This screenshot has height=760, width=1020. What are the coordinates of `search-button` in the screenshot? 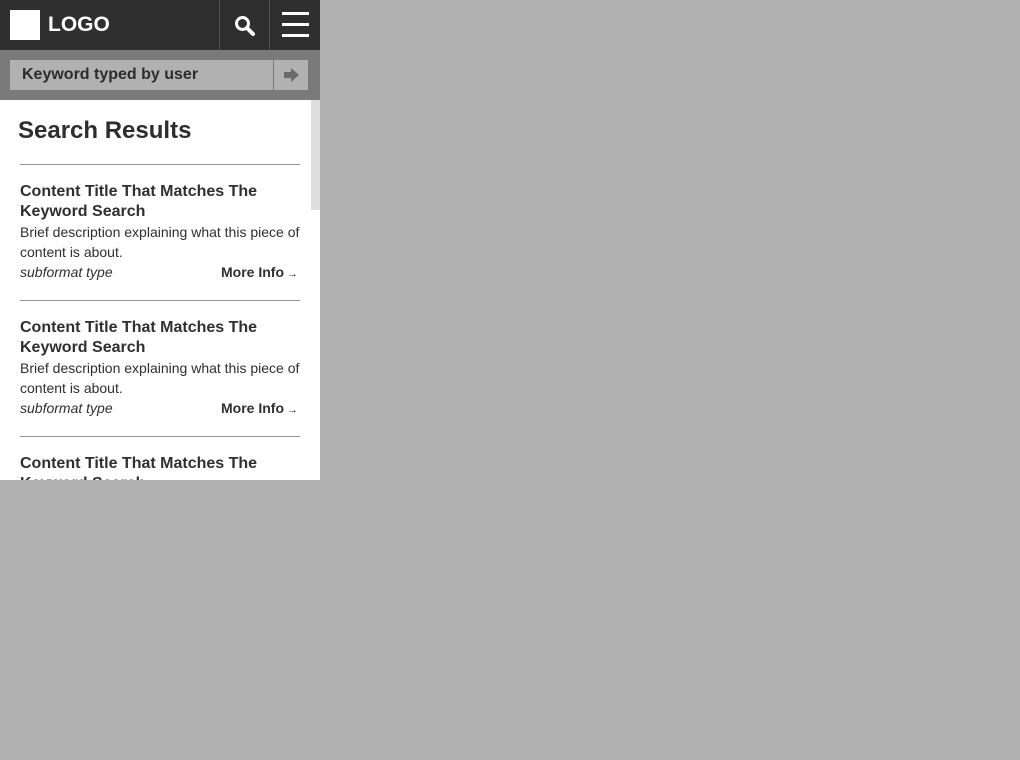 It's located at (244, 25).